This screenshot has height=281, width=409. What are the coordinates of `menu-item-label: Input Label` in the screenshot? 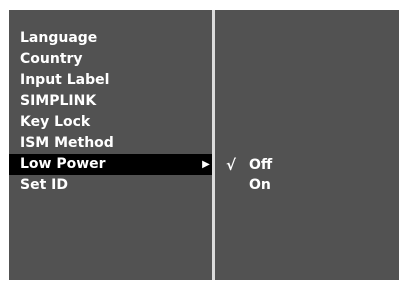 It's located at (65, 80).